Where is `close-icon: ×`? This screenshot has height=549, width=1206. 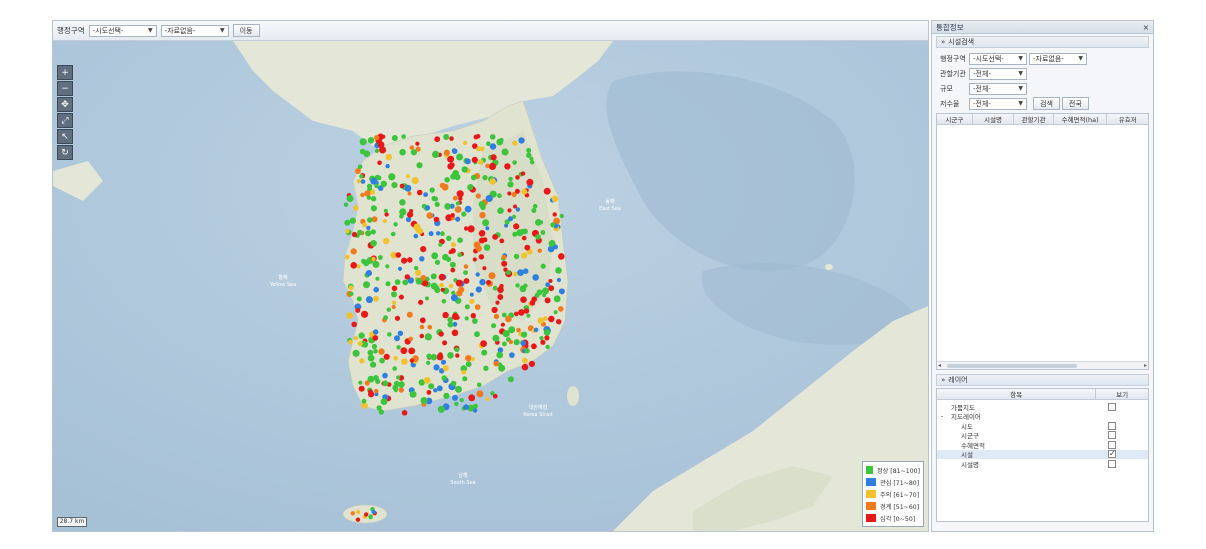 close-icon: × is located at coordinates (1146, 27).